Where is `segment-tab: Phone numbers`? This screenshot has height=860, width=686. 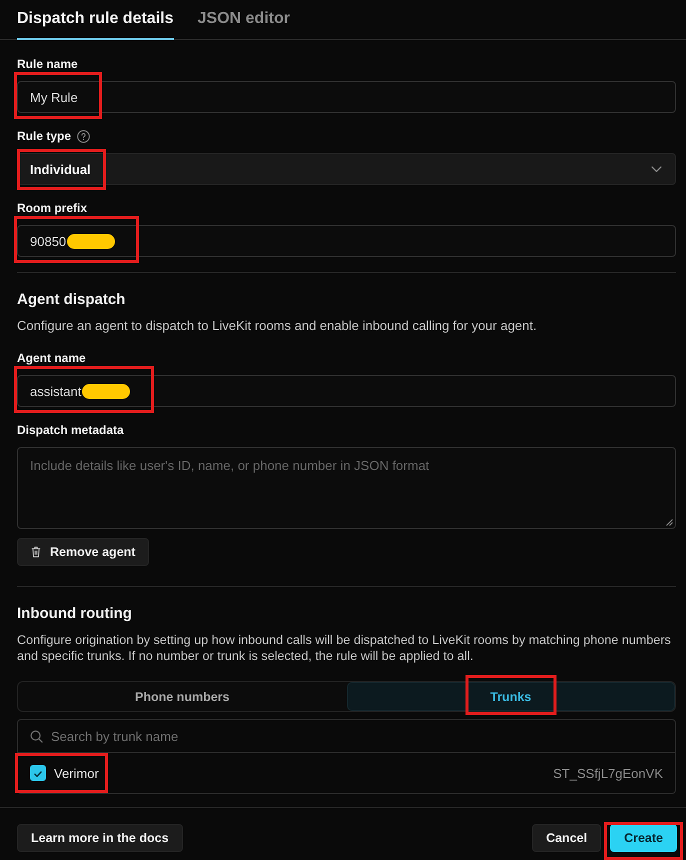 segment-tab: Phone numbers is located at coordinates (182, 696).